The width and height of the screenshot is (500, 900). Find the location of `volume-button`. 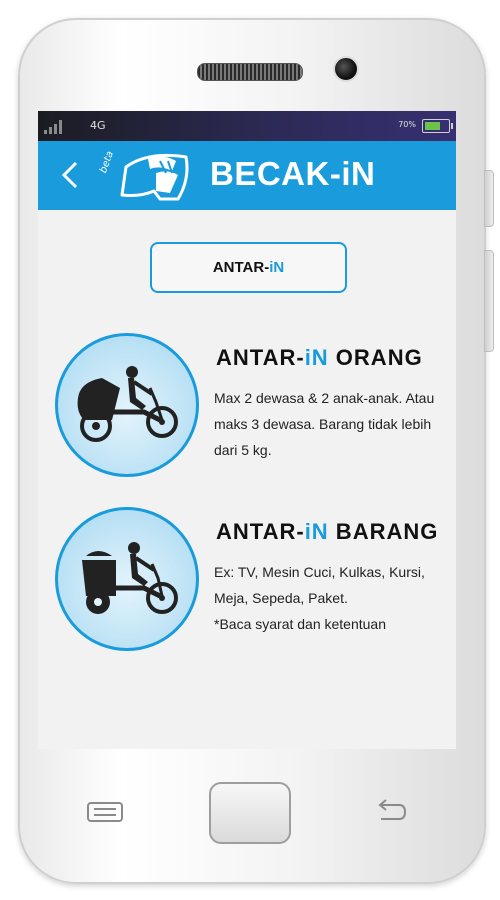

volume-button is located at coordinates (489, 198).